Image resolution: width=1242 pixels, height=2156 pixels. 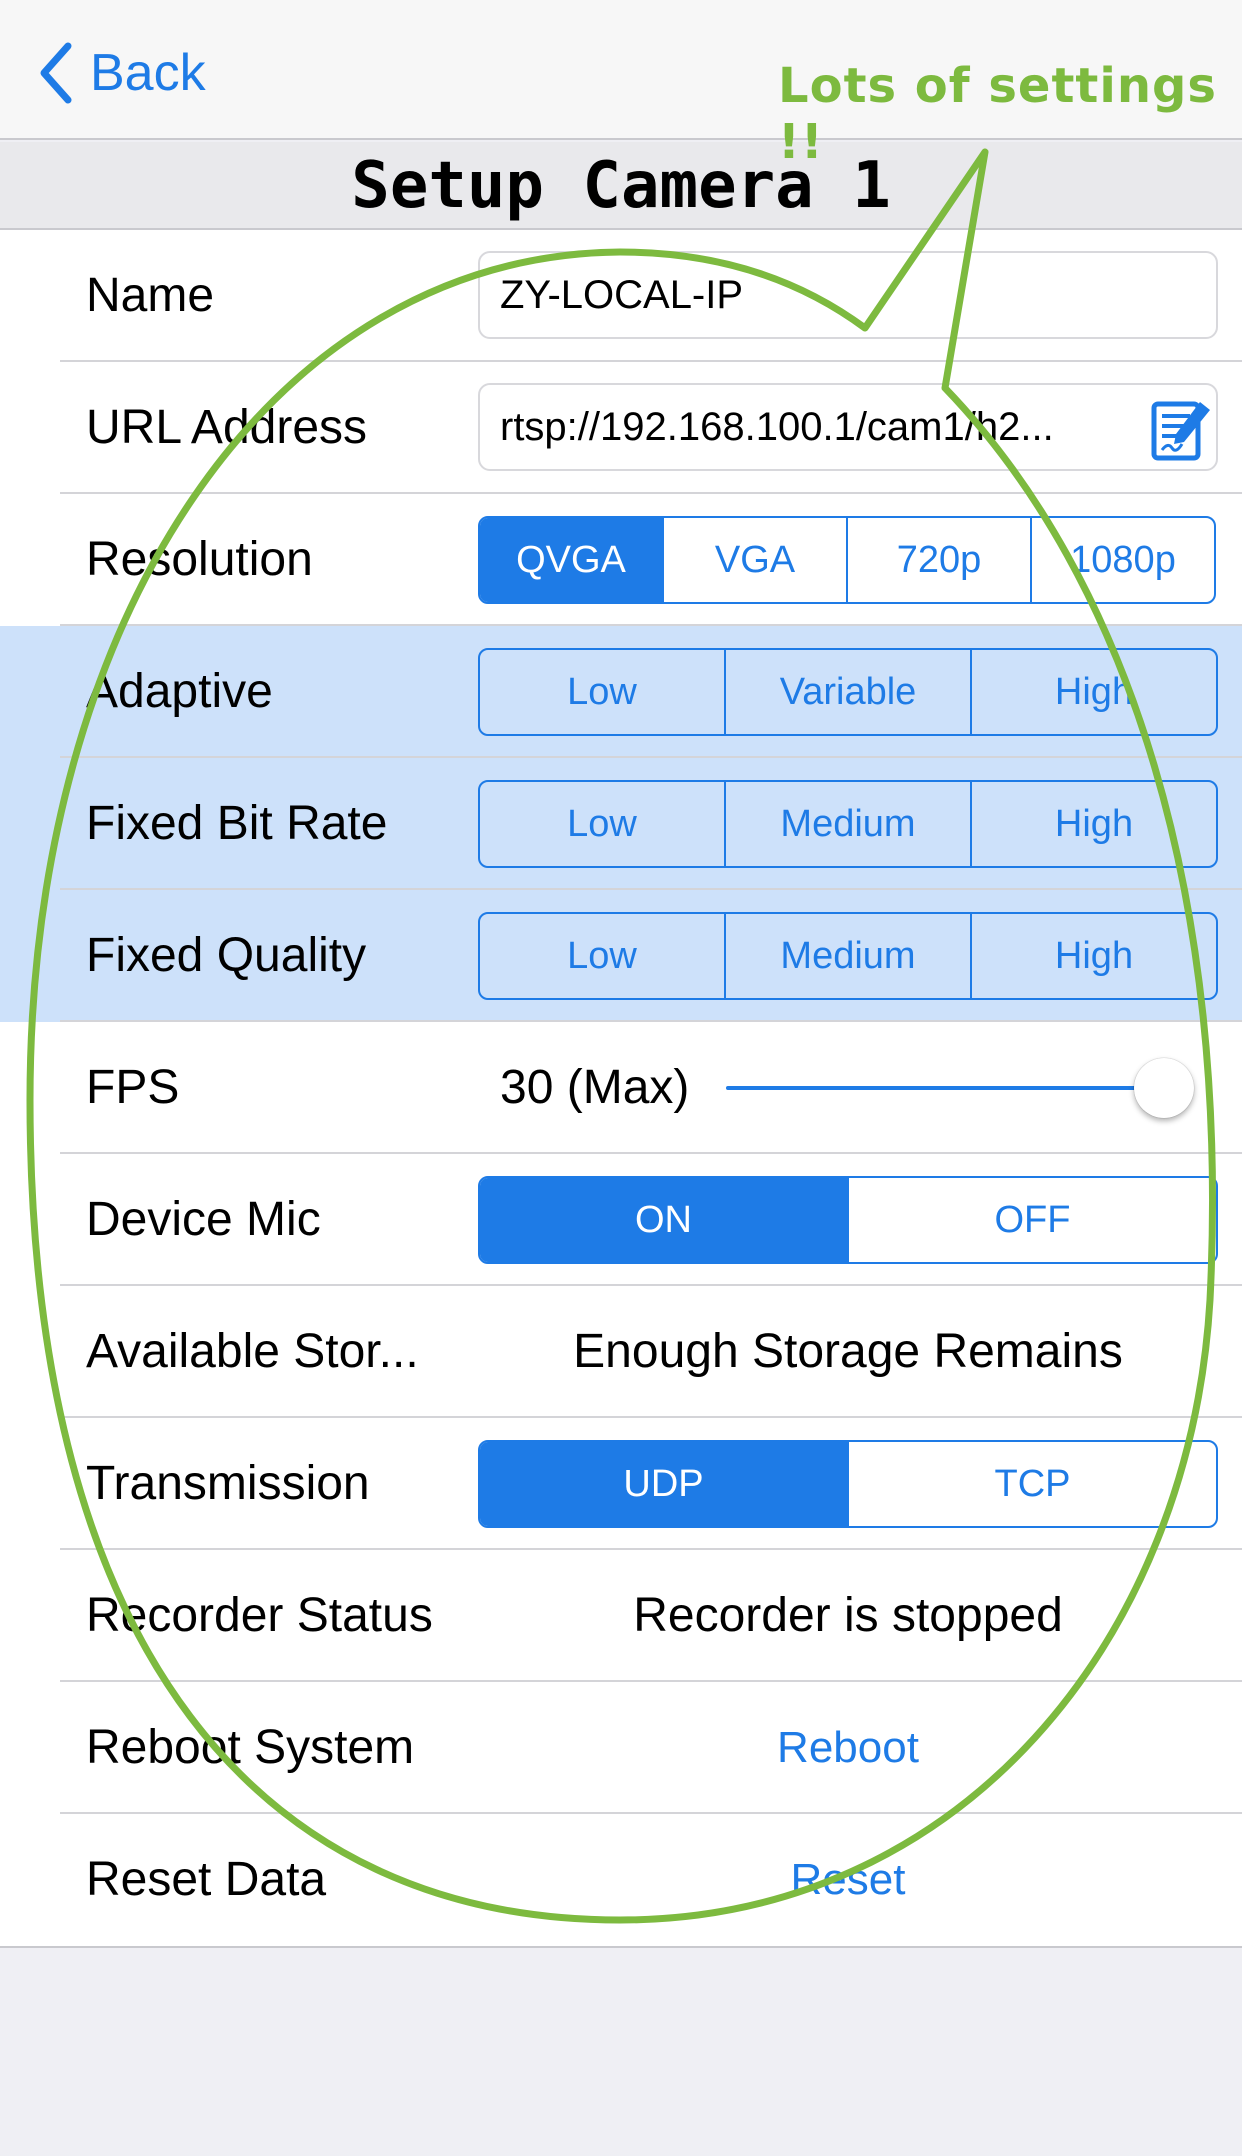 What do you see at coordinates (663, 1220) in the screenshot?
I see `mic-option-on: ON` at bounding box center [663, 1220].